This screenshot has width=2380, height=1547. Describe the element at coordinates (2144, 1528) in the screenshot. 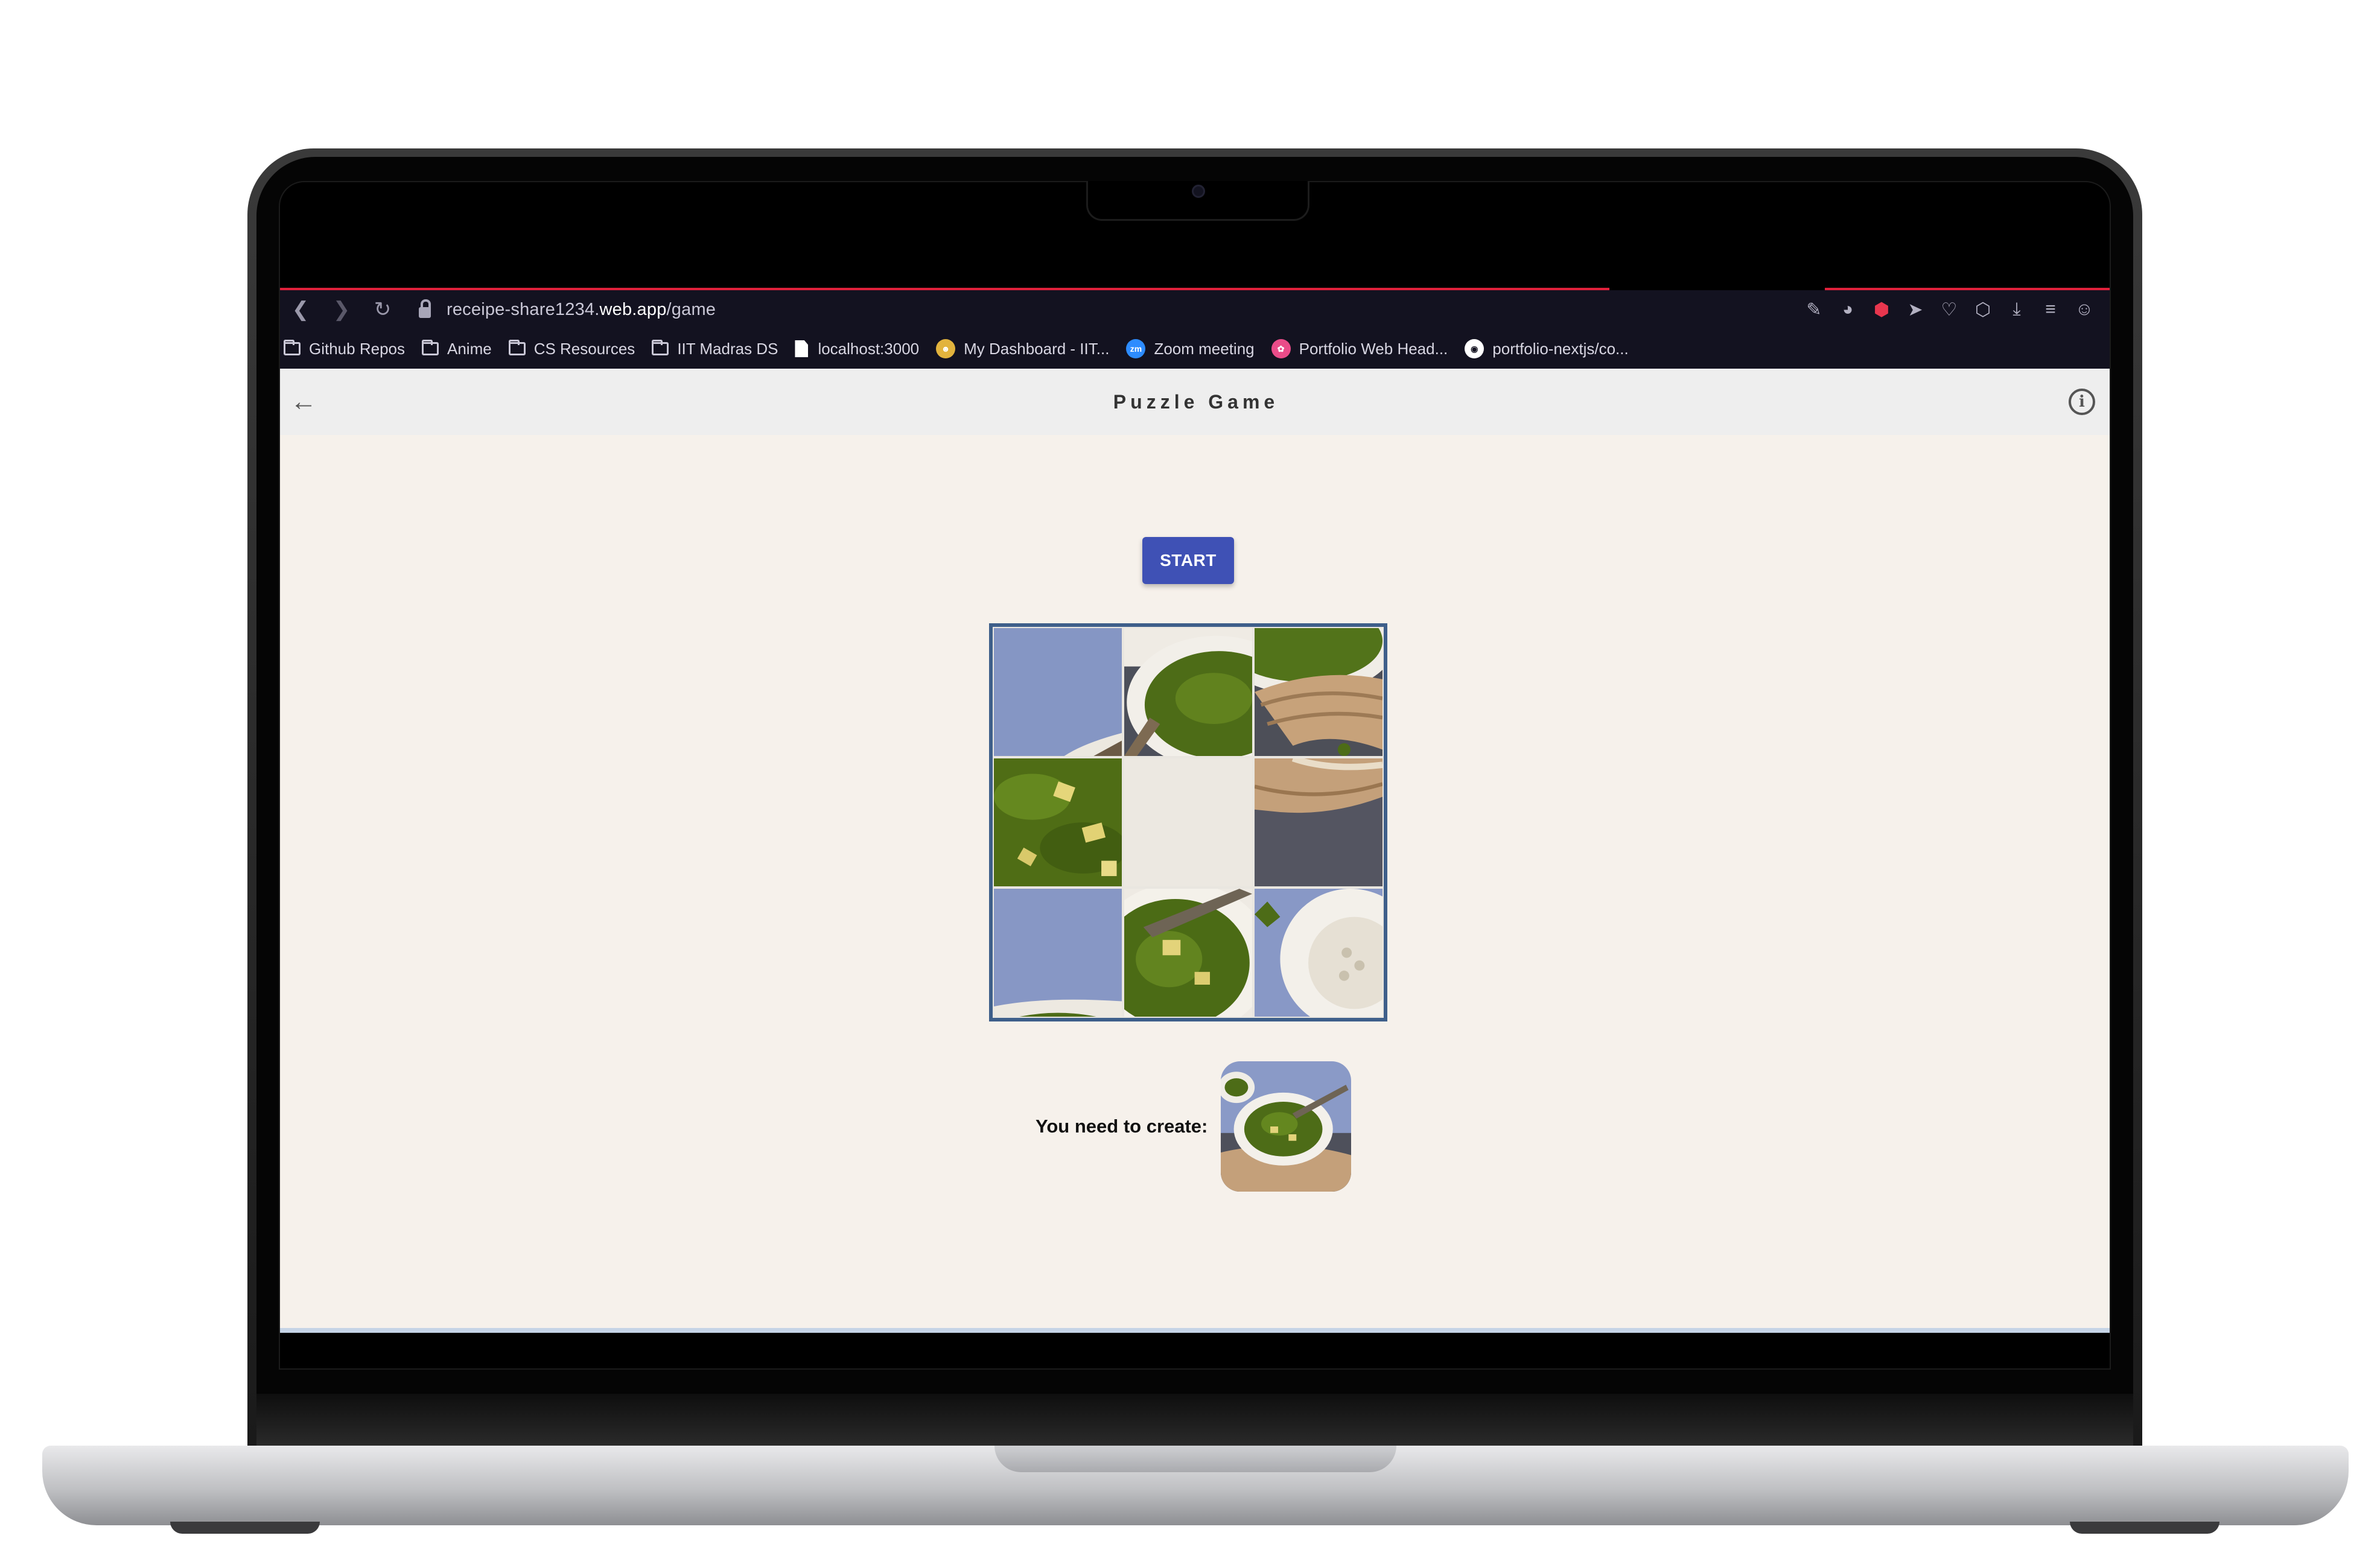

I see `laptop-foot-right` at that location.